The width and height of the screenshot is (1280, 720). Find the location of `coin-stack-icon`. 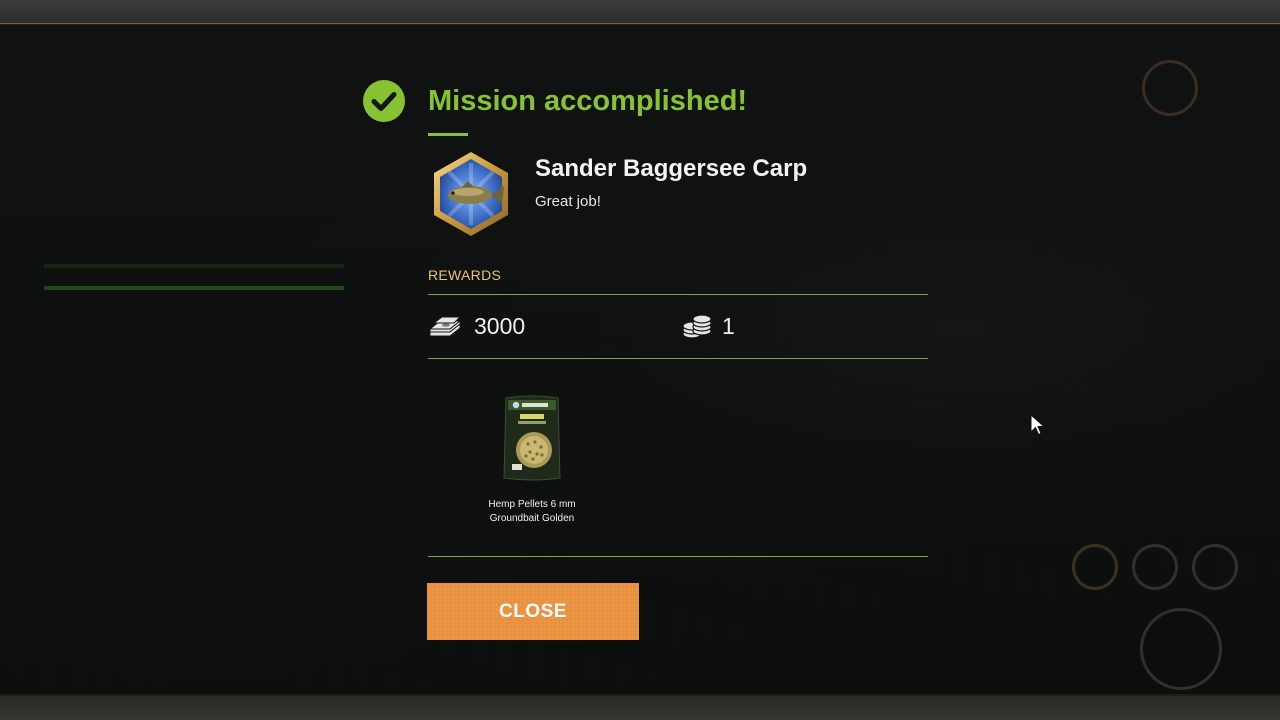

coin-stack-icon is located at coordinates (697, 326).